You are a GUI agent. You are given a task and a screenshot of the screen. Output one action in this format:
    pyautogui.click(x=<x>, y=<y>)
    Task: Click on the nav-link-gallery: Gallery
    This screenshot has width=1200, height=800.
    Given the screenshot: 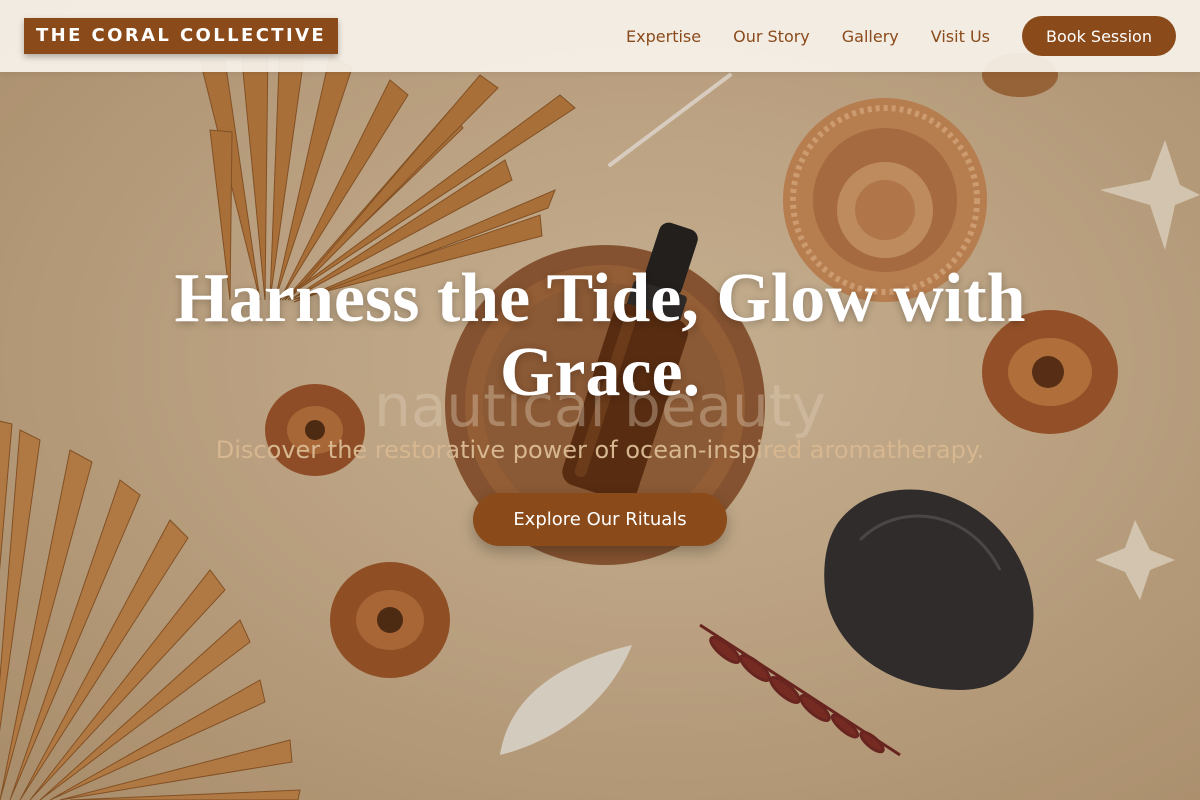 What is the action you would take?
    pyautogui.click(x=870, y=36)
    